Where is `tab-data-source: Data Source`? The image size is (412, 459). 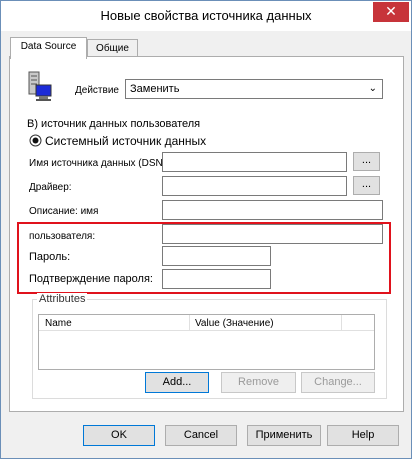
tab-data-source: Data Source is located at coordinates (48, 48).